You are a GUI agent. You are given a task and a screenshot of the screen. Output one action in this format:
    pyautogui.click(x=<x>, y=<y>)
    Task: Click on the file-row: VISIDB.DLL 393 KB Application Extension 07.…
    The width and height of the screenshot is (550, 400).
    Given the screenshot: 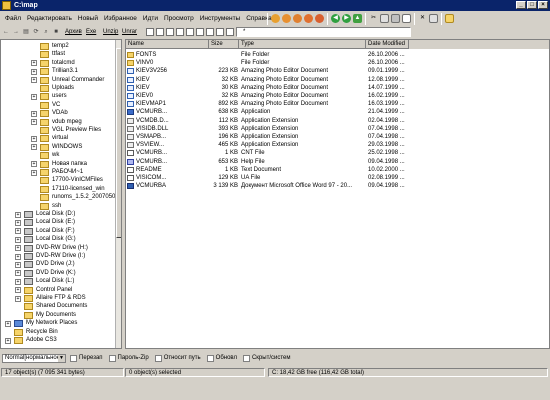 What is the action you would take?
    pyautogui.click(x=337, y=129)
    